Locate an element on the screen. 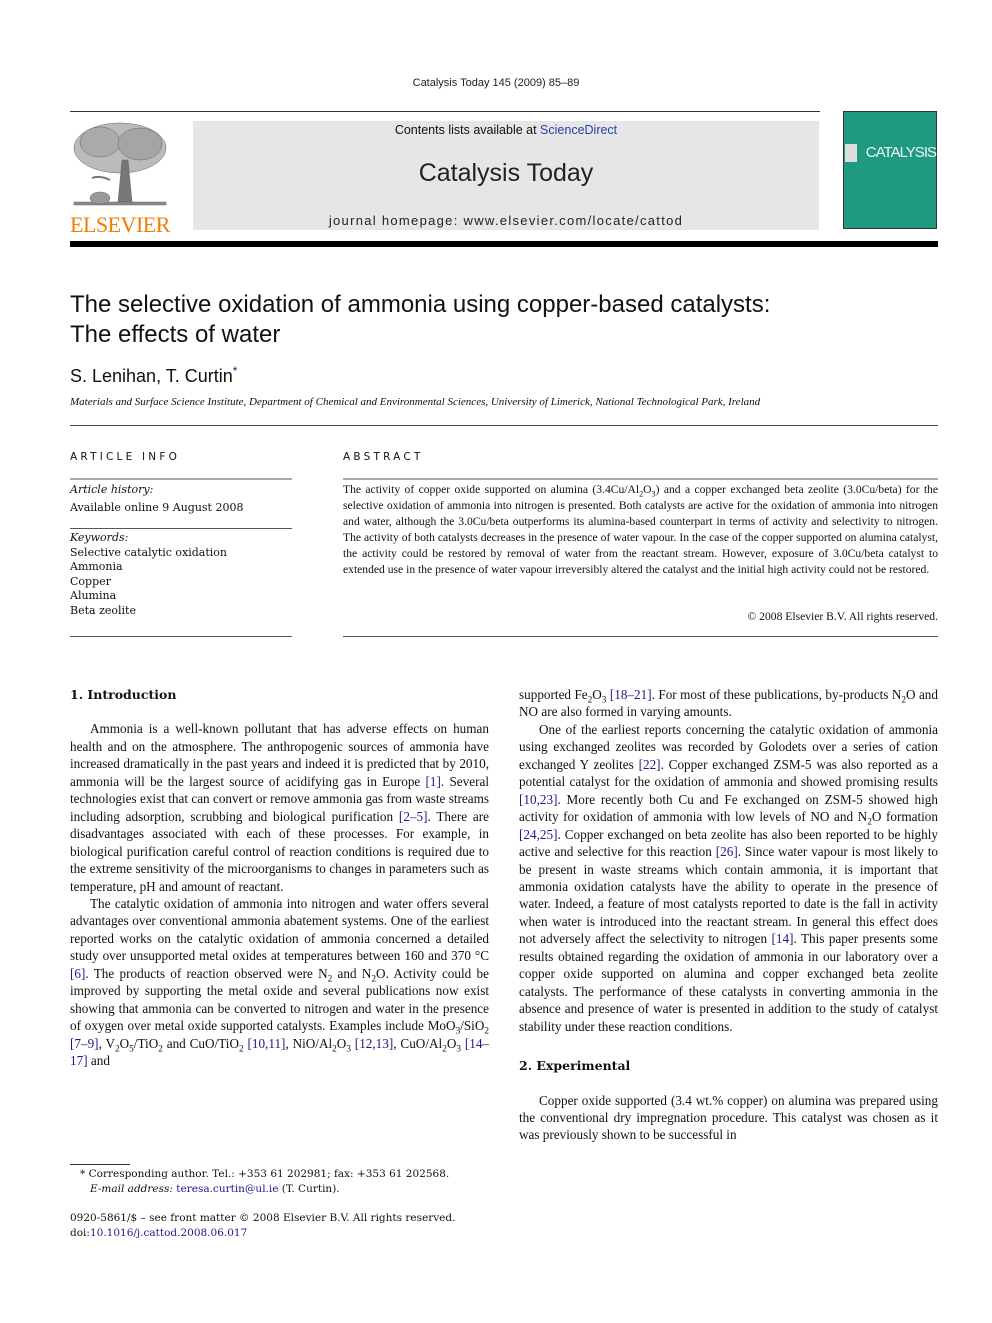  section-rule is located at coordinates (504, 425).